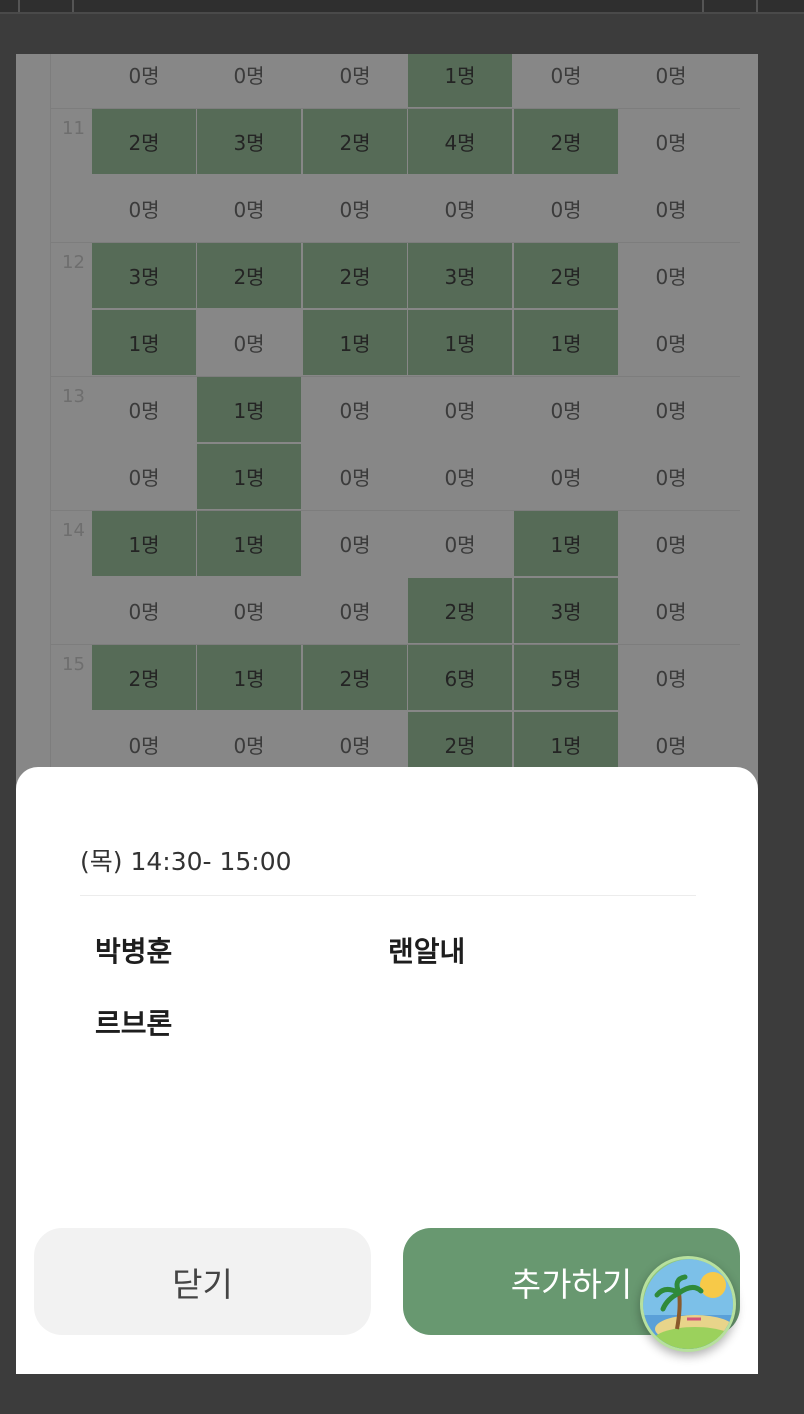 This screenshot has width=804, height=1414. What do you see at coordinates (186, 861) in the screenshot?
I see `time-range-label: (목) 14:30- 15:00` at bounding box center [186, 861].